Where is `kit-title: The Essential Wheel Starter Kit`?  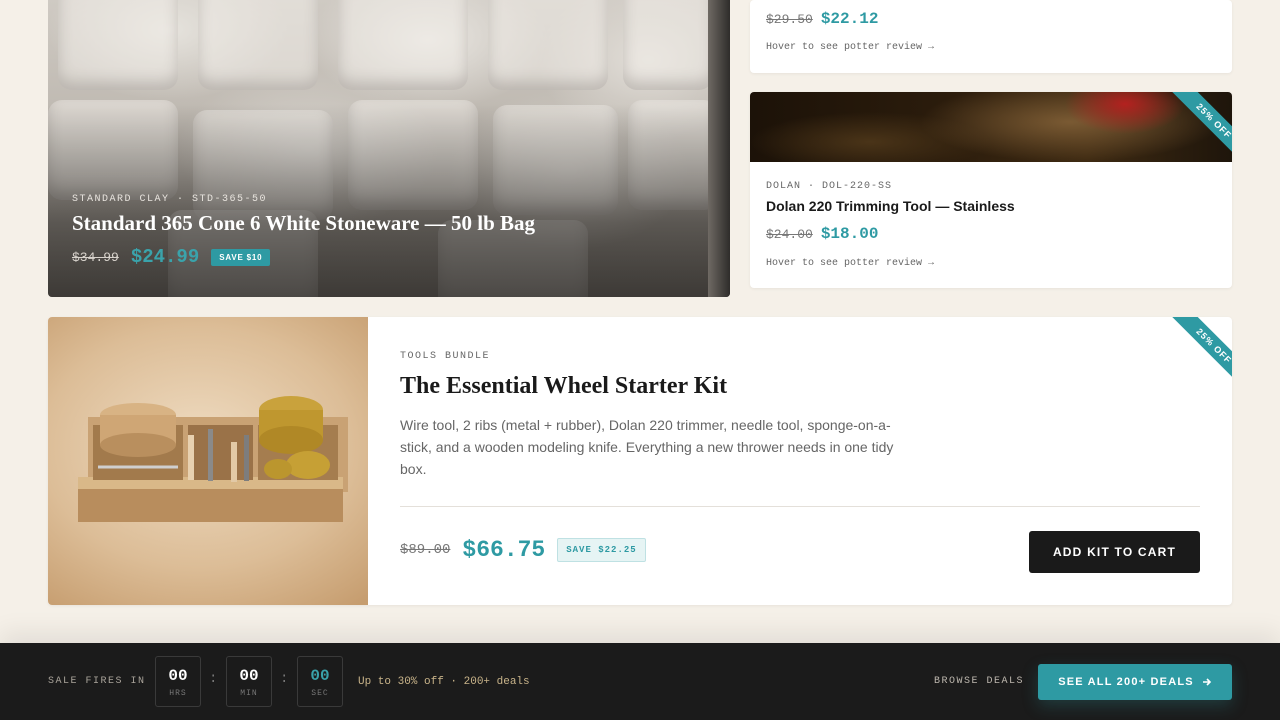 kit-title: The Essential Wheel Starter Kit is located at coordinates (563, 386).